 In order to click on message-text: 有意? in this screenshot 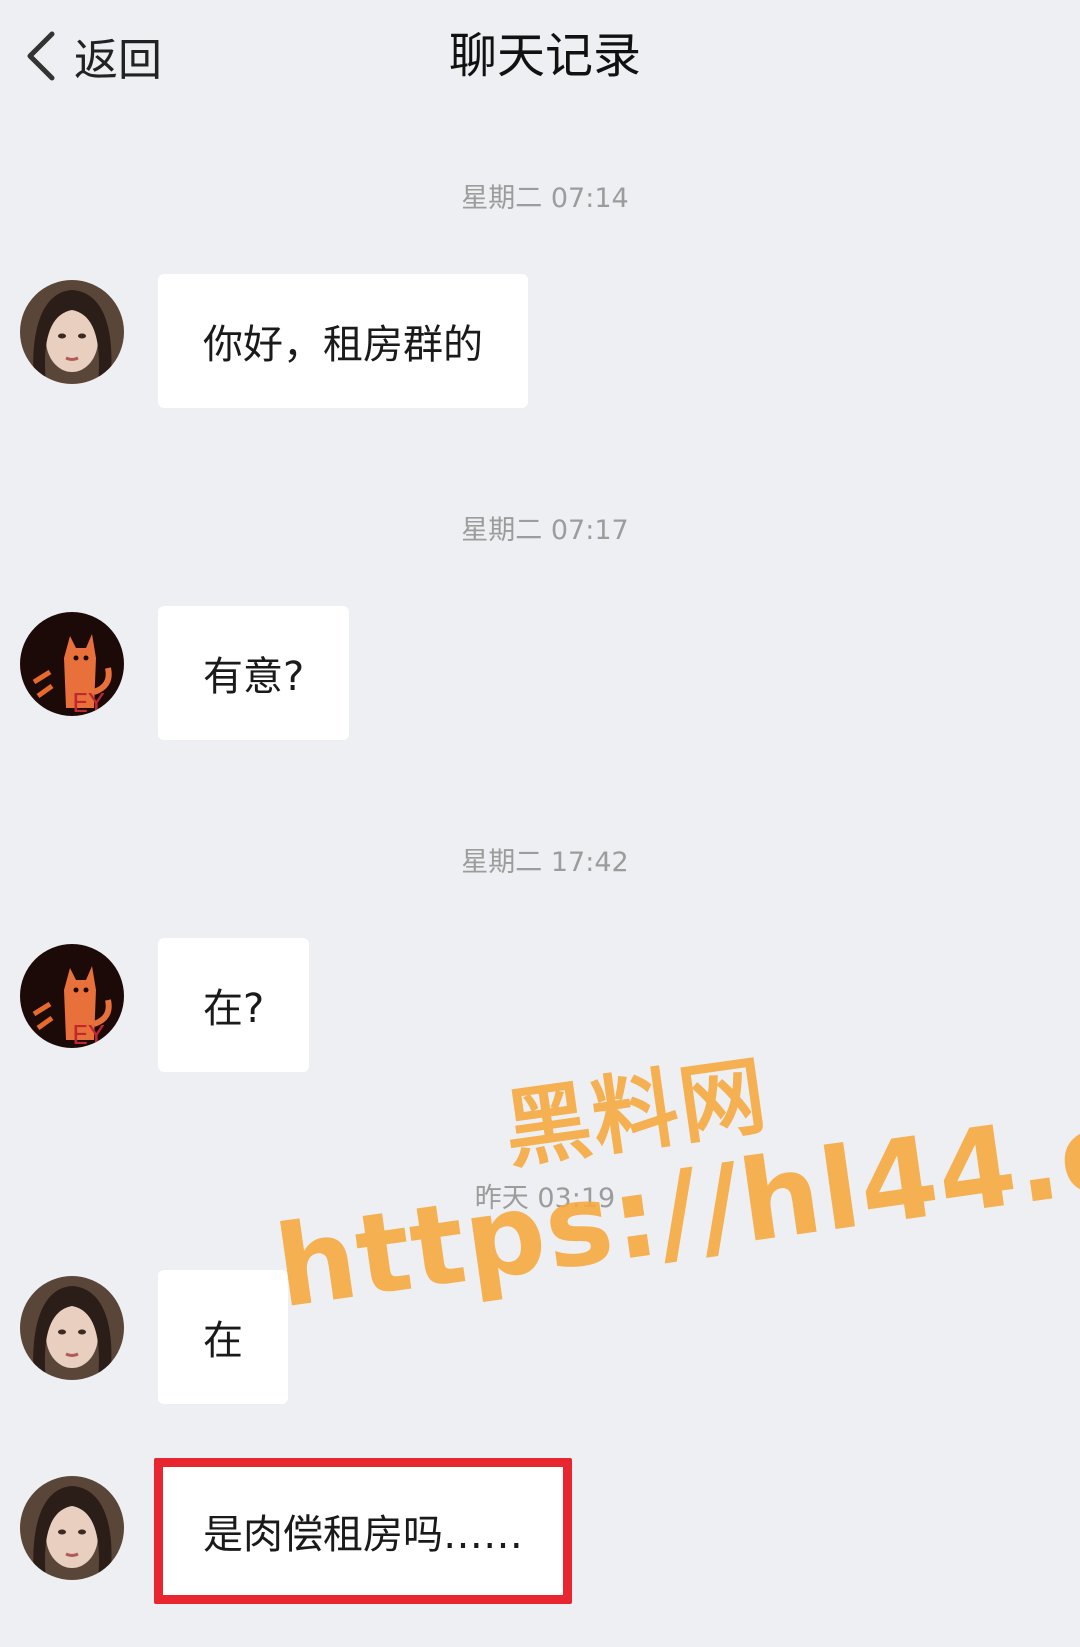, I will do `click(254, 677)`.